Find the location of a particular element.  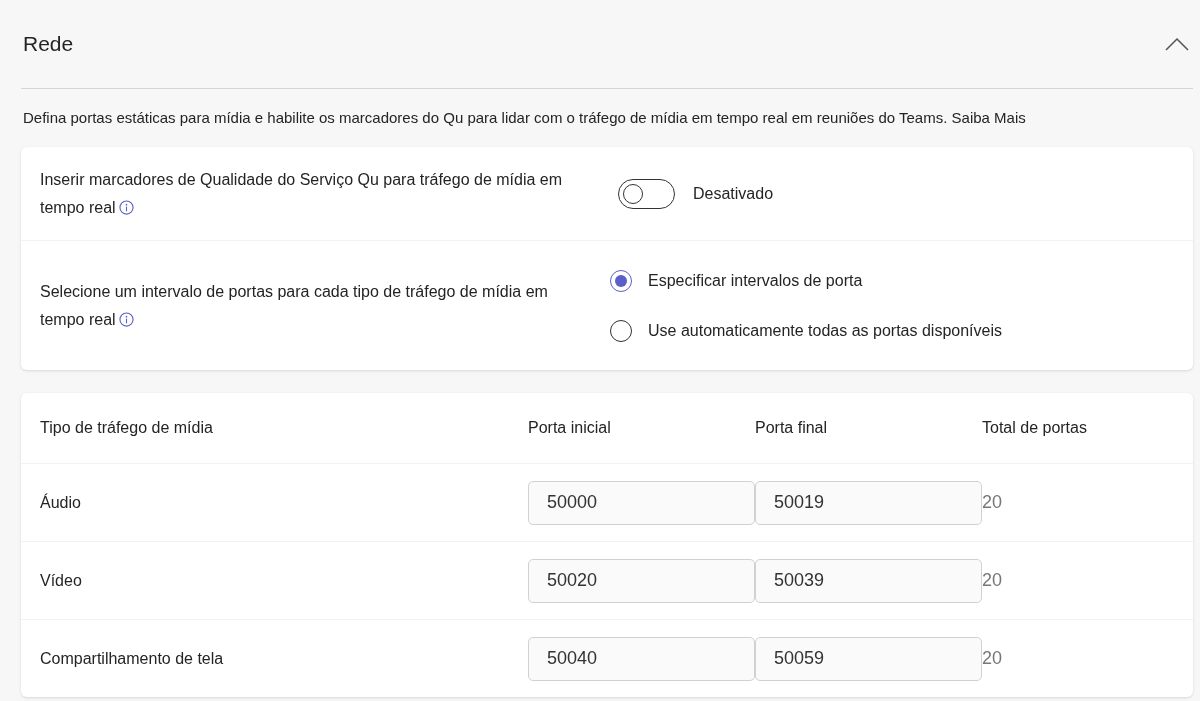

setting-label: Inserir marcadores de Qualidade do Serviço Qu para tráfego de mídia em tempo real is located at coordinates (302, 193).